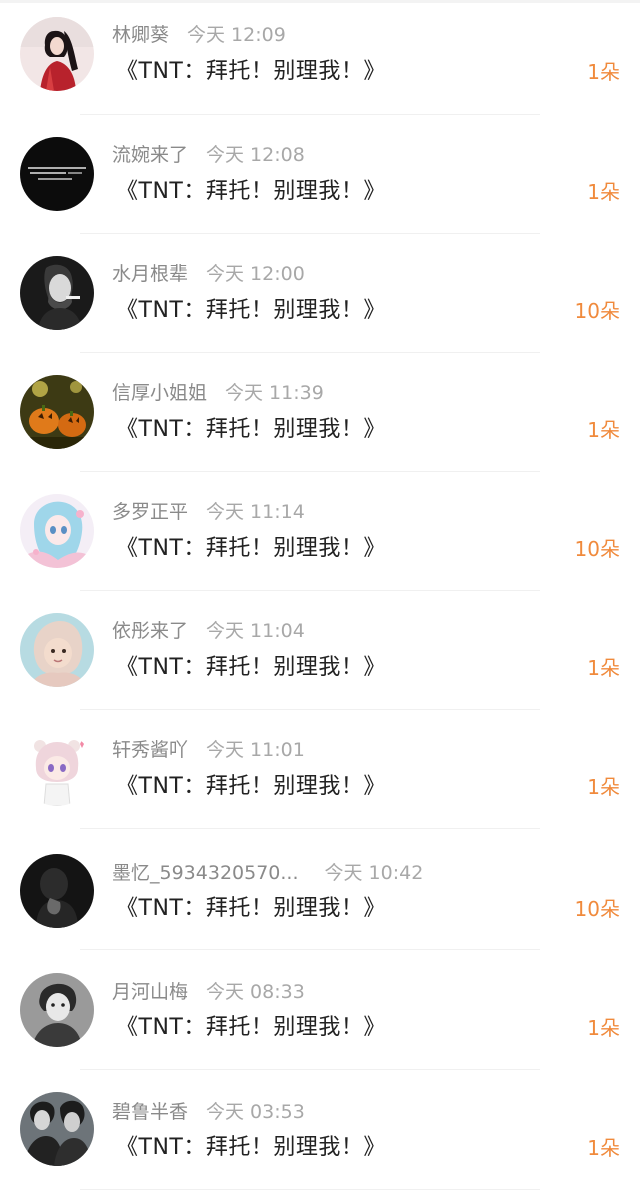 The image size is (640, 1191). Describe the element at coordinates (150, 992) in the screenshot. I see `username: 月河山梅` at that location.